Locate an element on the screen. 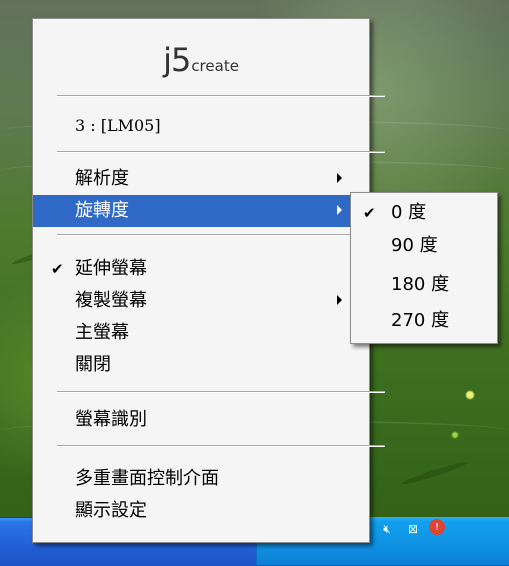 The image size is (509, 566). alert-icon: ! is located at coordinates (437, 527).